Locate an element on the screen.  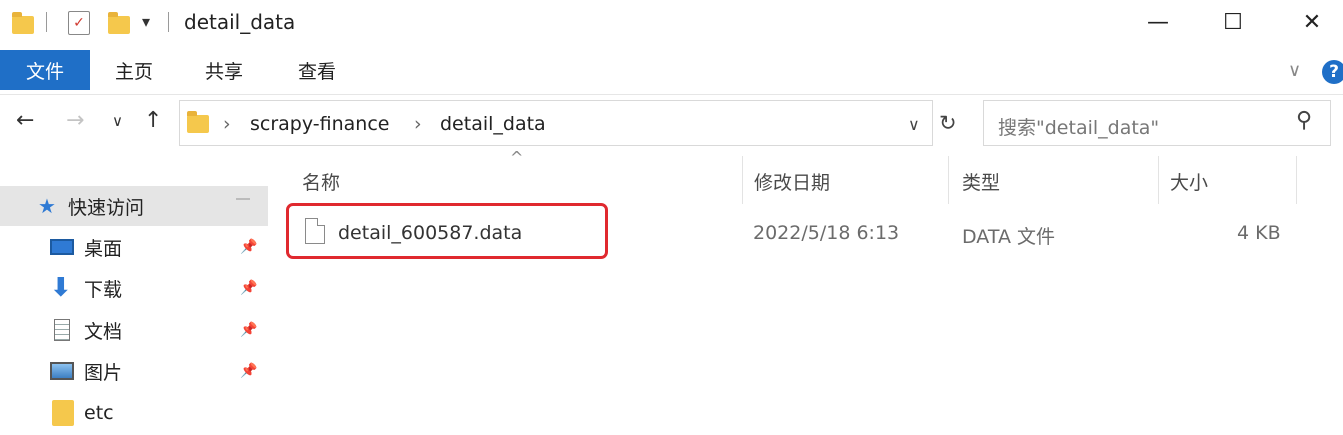
sidebar-item-desktop: 桌面 📌 is located at coordinates (134, 247).